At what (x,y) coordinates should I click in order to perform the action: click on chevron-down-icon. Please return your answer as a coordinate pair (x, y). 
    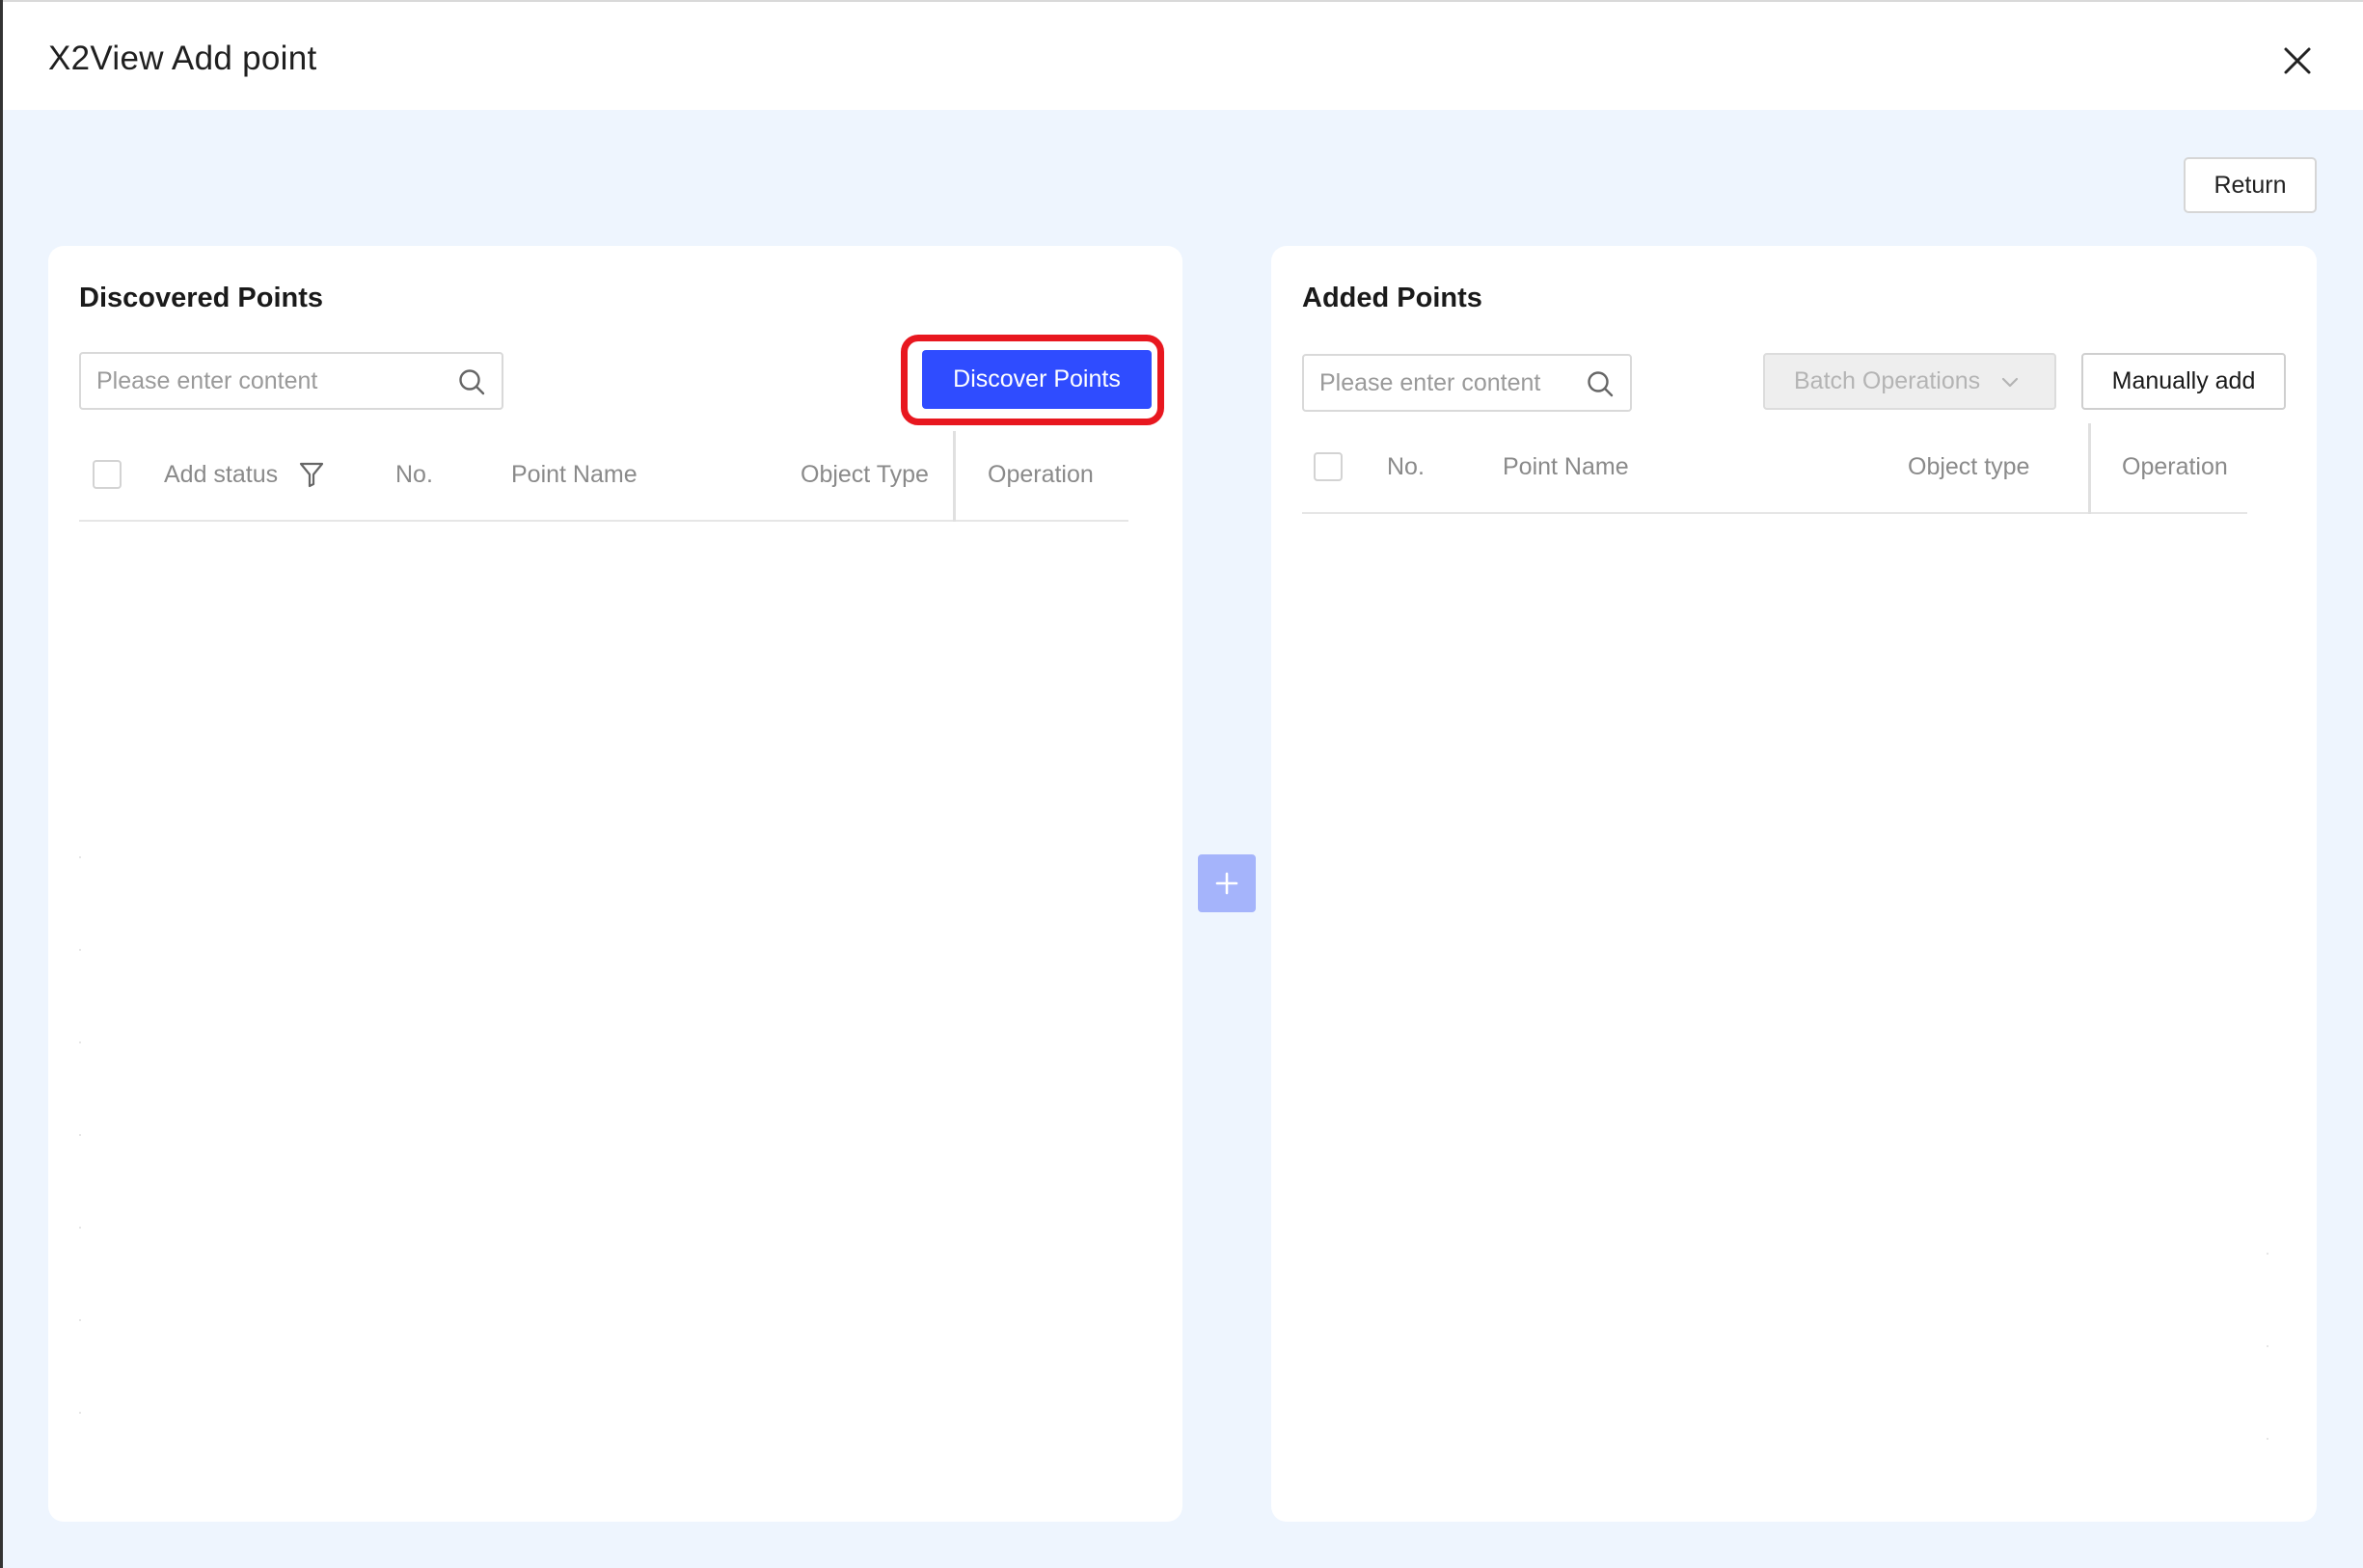
    Looking at the image, I should click on (2010, 383).